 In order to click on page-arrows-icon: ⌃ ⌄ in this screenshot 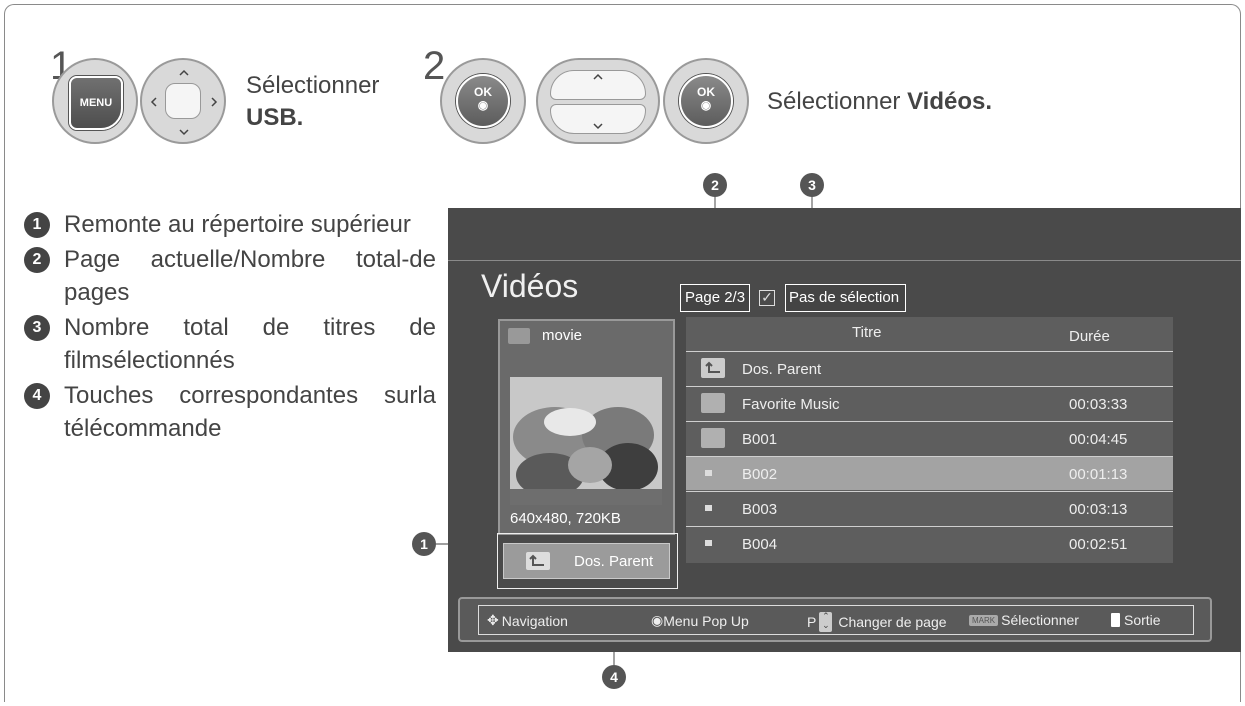, I will do `click(826, 622)`.